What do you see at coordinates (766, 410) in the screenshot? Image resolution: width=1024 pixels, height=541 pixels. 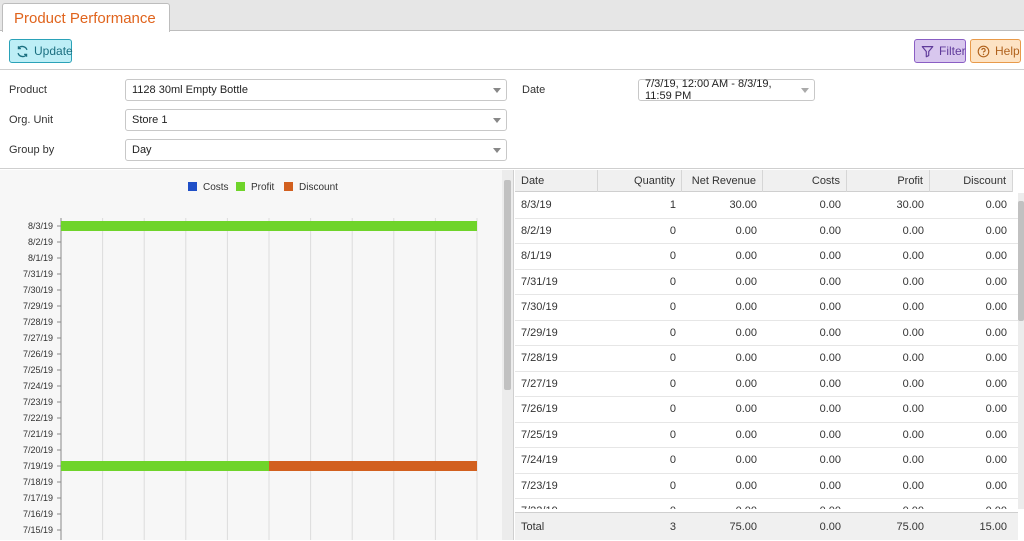 I see `table-row: 7/26/19 0 0.00 0.00 0.00 0.00` at bounding box center [766, 410].